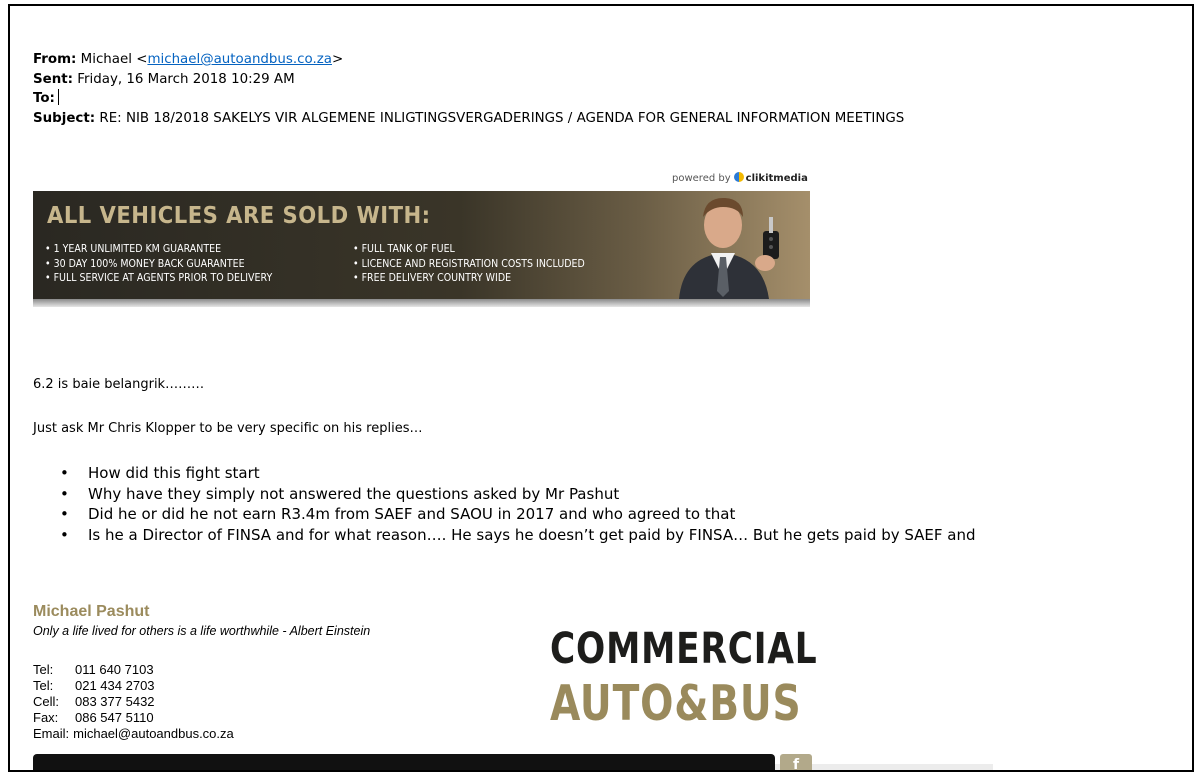  I want to click on contact-label: Email:, so click(51, 733).